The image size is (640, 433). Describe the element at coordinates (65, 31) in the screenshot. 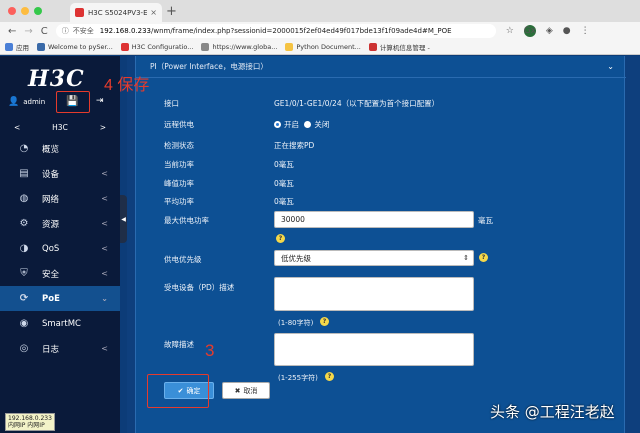

I see `info-icon: ⓘ` at that location.